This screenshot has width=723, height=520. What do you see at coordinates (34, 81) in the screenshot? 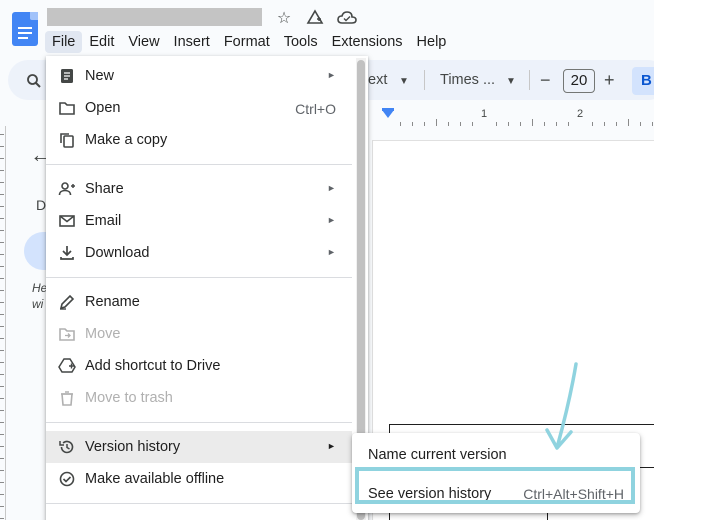
I see `search-menus-icon` at bounding box center [34, 81].